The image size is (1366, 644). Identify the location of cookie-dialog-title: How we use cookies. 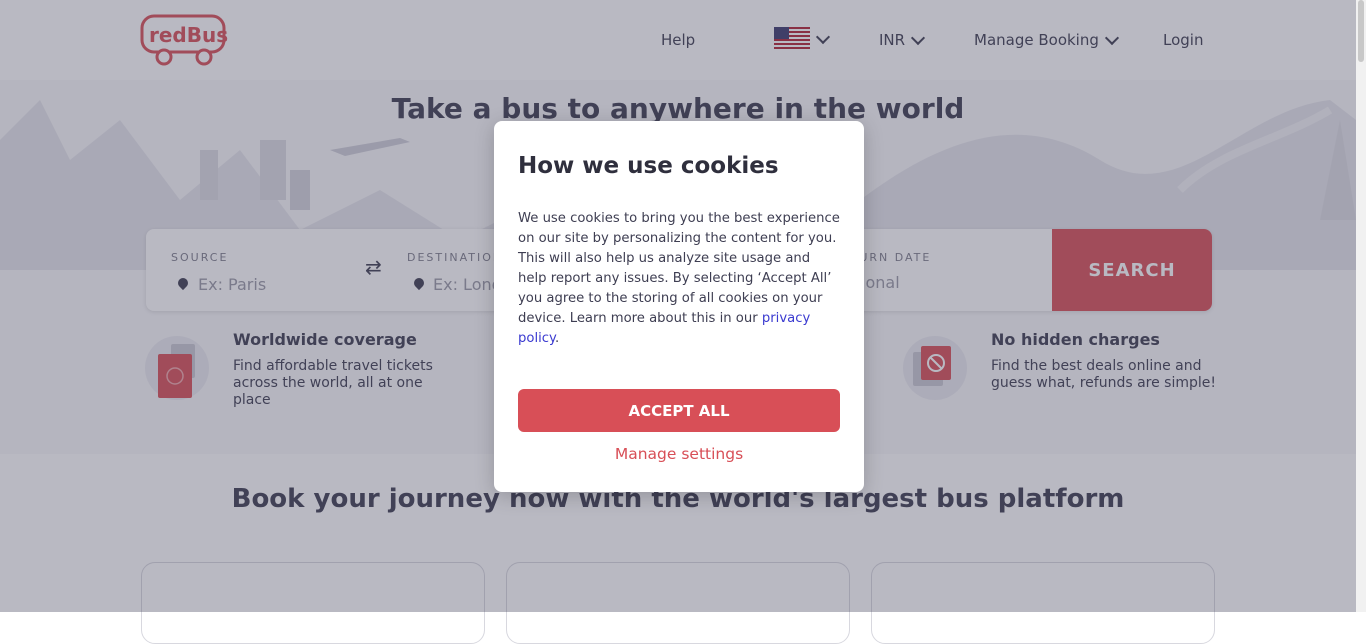
(648, 166).